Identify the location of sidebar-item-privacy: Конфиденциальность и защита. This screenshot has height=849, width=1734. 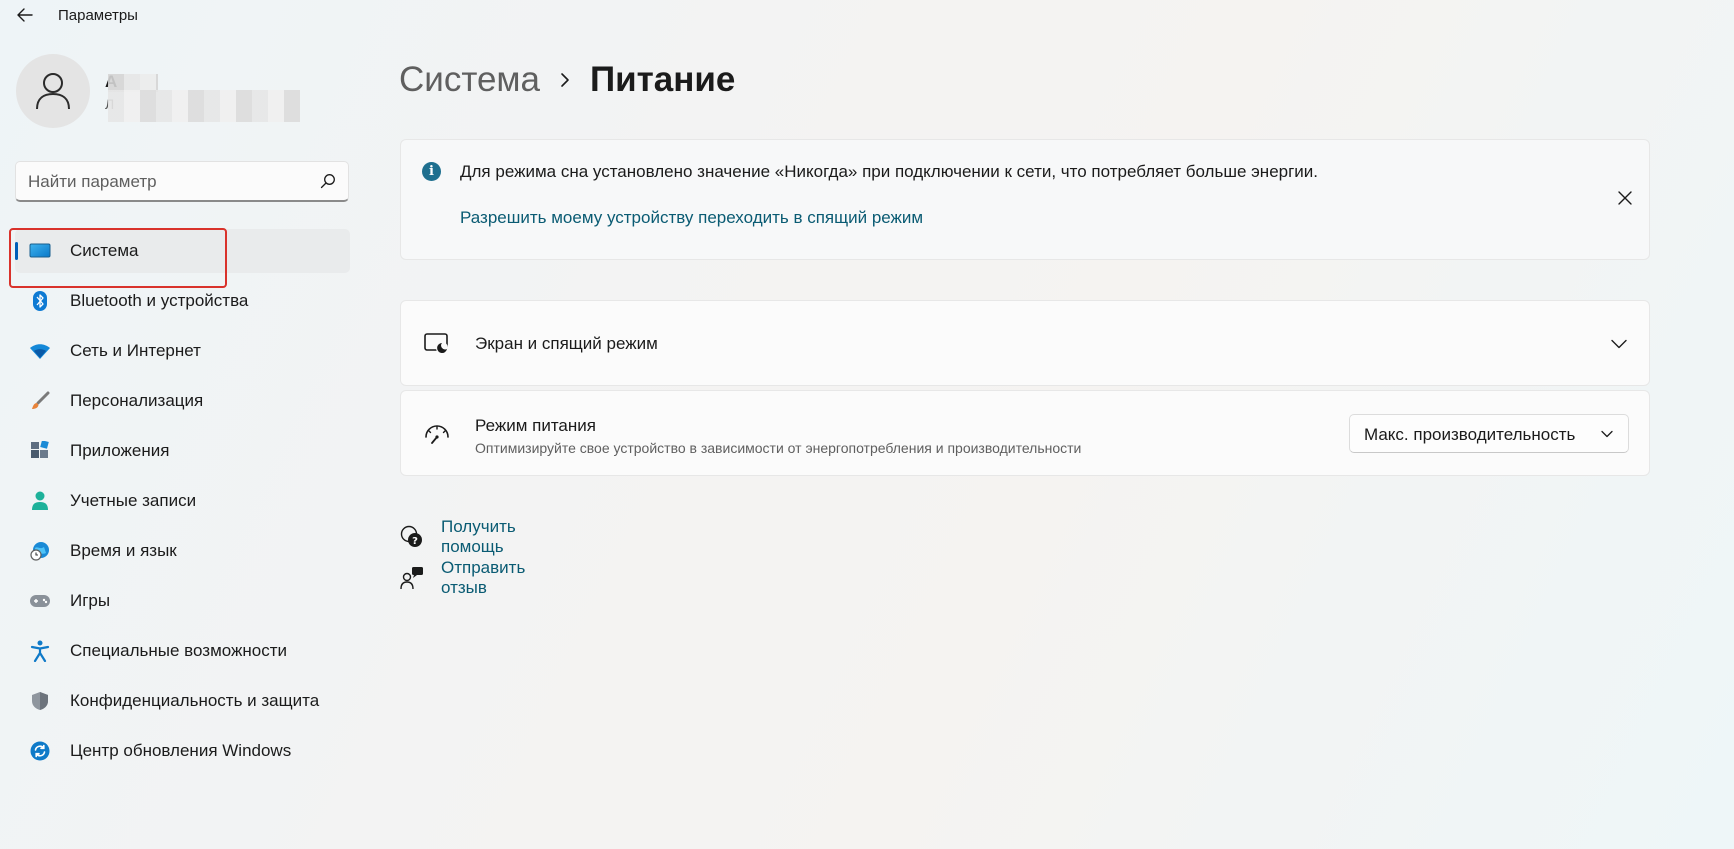
(182, 701).